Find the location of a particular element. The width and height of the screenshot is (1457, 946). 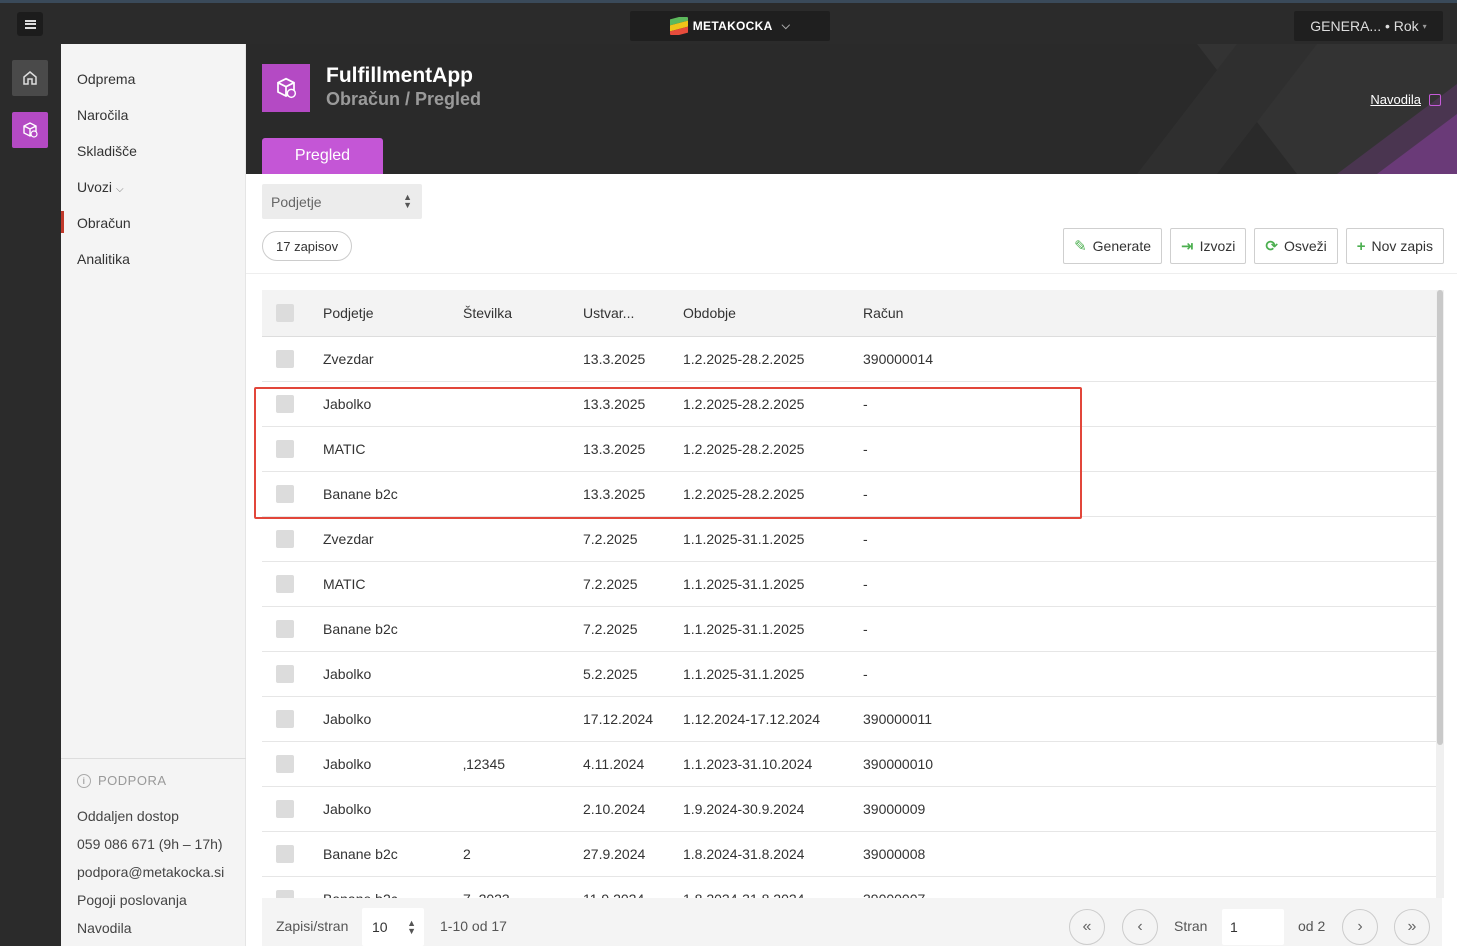

box-icon is located at coordinates (287, 88).